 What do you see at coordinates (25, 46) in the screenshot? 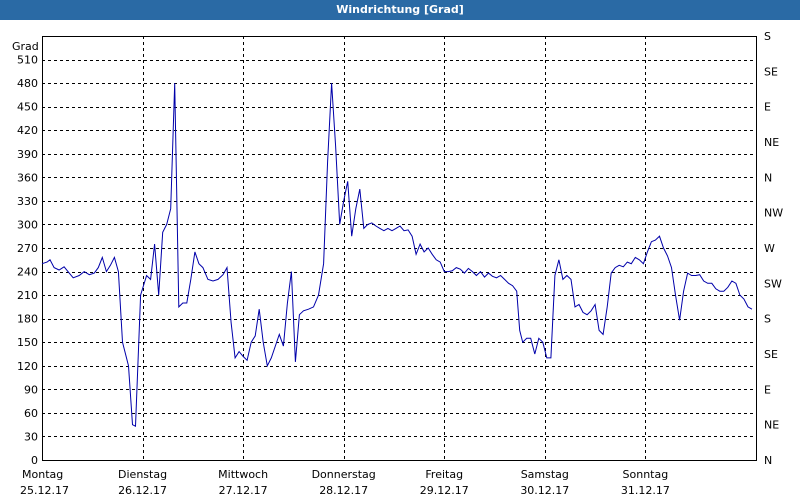
I see `y-axis-title: Grad` at bounding box center [25, 46].